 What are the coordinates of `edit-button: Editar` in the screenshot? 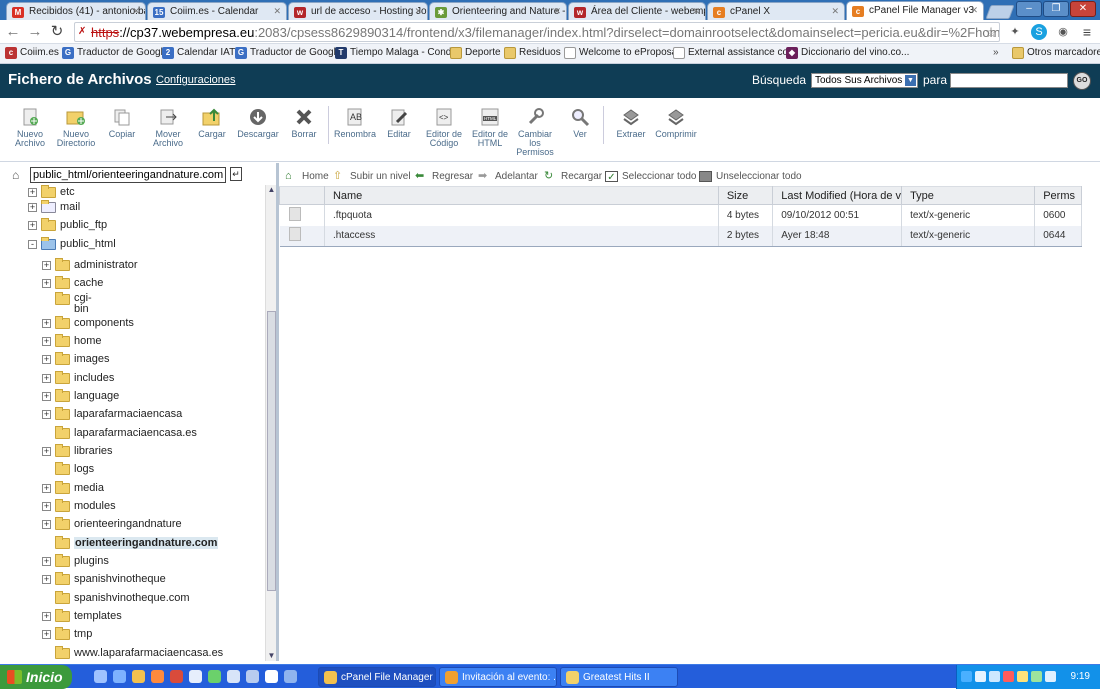 It's located at (399, 123).